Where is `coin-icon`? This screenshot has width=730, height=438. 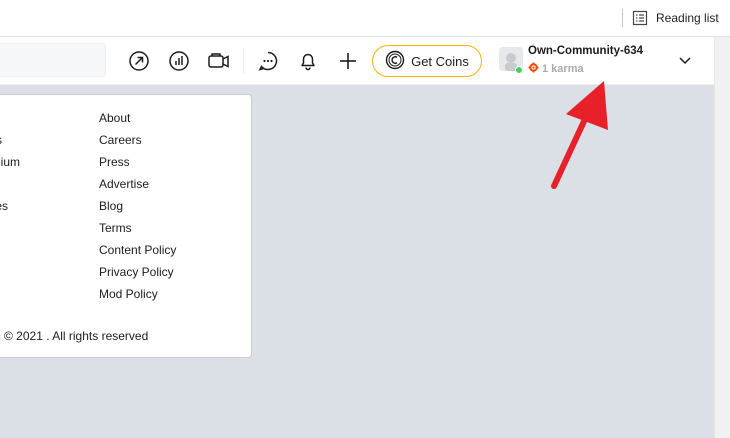 coin-icon is located at coordinates (395, 61).